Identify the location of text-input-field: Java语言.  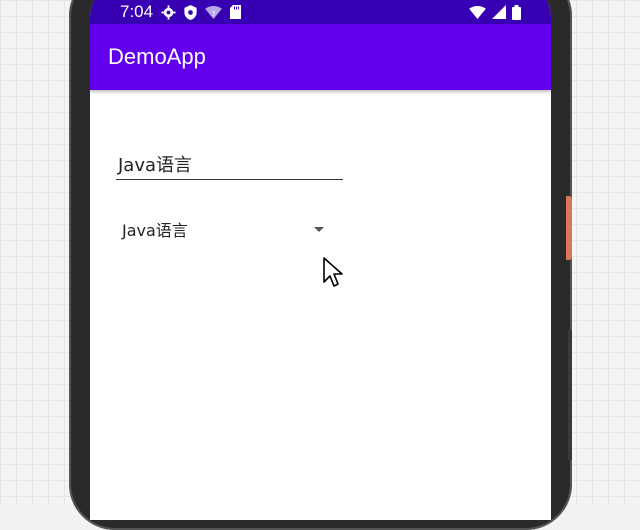
(229, 164).